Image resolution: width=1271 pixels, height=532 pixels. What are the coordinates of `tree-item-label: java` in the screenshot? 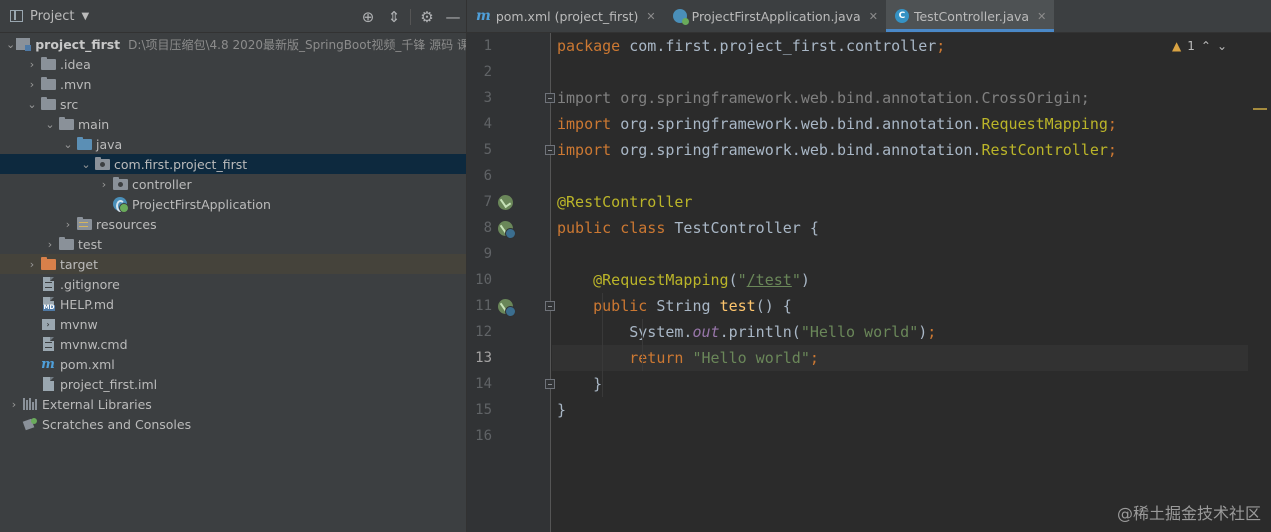 It's located at (109, 144).